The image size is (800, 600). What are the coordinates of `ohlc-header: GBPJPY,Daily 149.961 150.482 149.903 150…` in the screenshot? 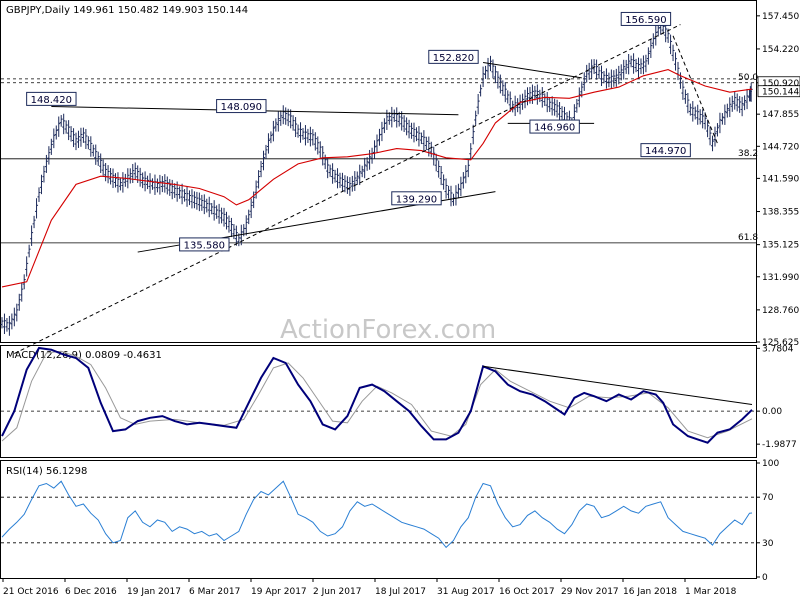 It's located at (127, 10).